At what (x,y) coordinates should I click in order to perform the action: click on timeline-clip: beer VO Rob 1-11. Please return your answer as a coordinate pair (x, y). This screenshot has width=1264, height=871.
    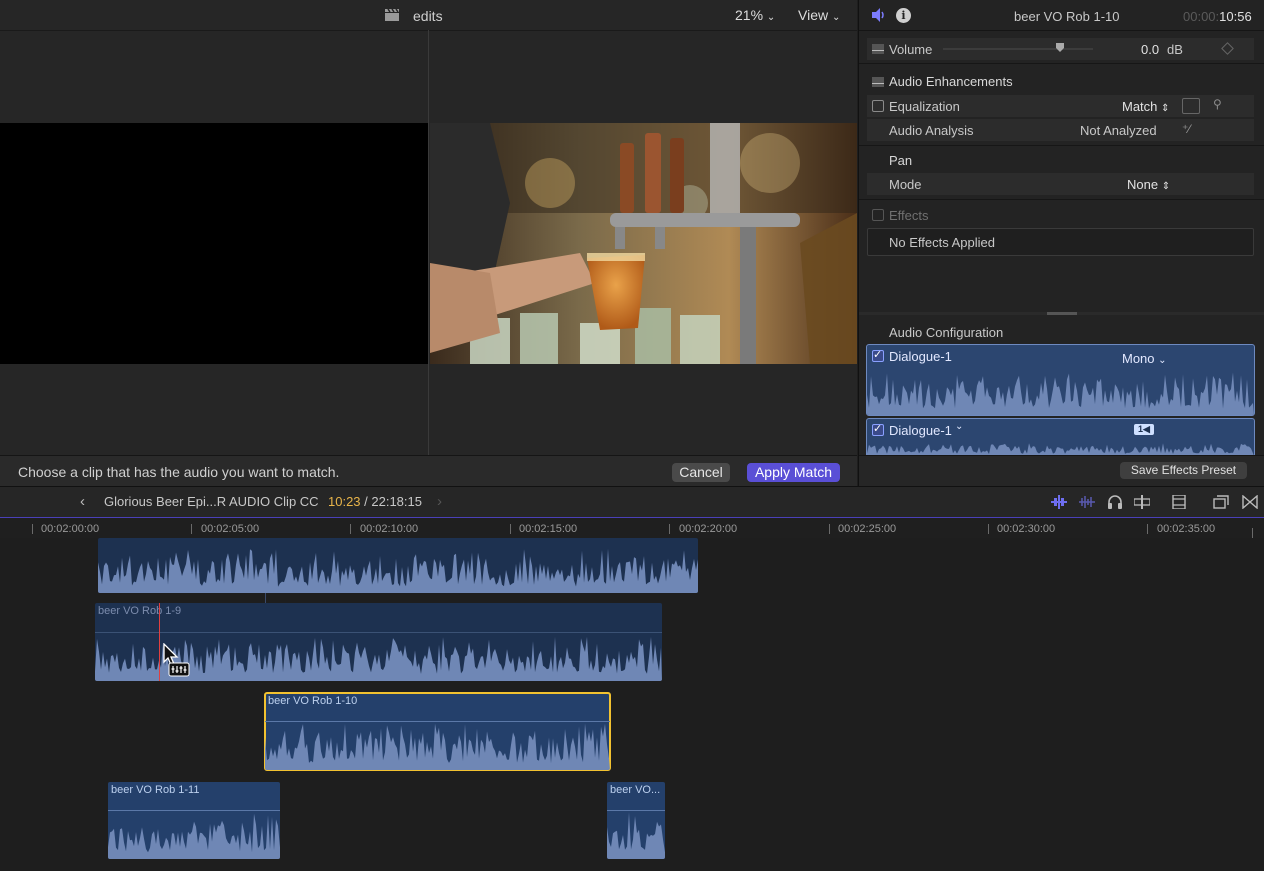
    Looking at the image, I should click on (194, 820).